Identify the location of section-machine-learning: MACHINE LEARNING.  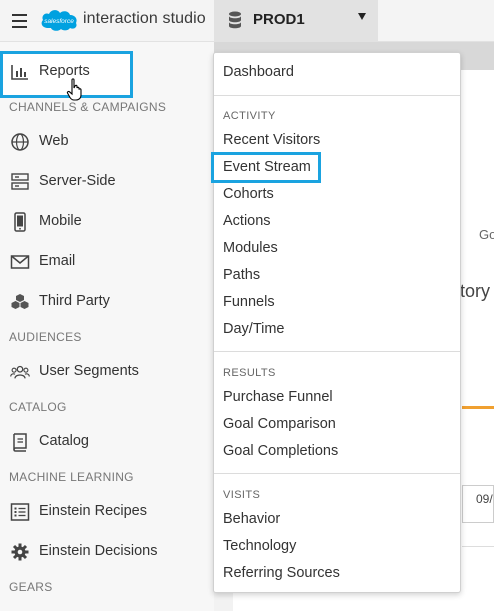
(71, 477).